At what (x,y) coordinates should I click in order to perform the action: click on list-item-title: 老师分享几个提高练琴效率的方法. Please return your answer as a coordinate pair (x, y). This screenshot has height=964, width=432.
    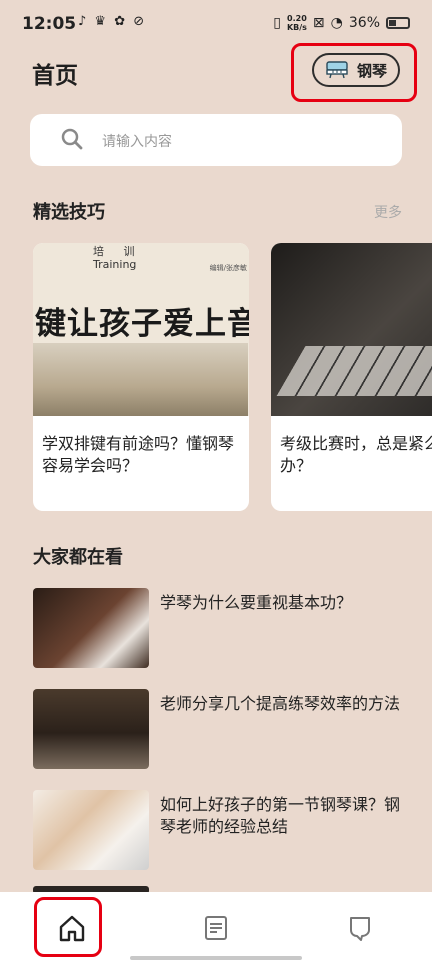
    Looking at the image, I should click on (280, 703).